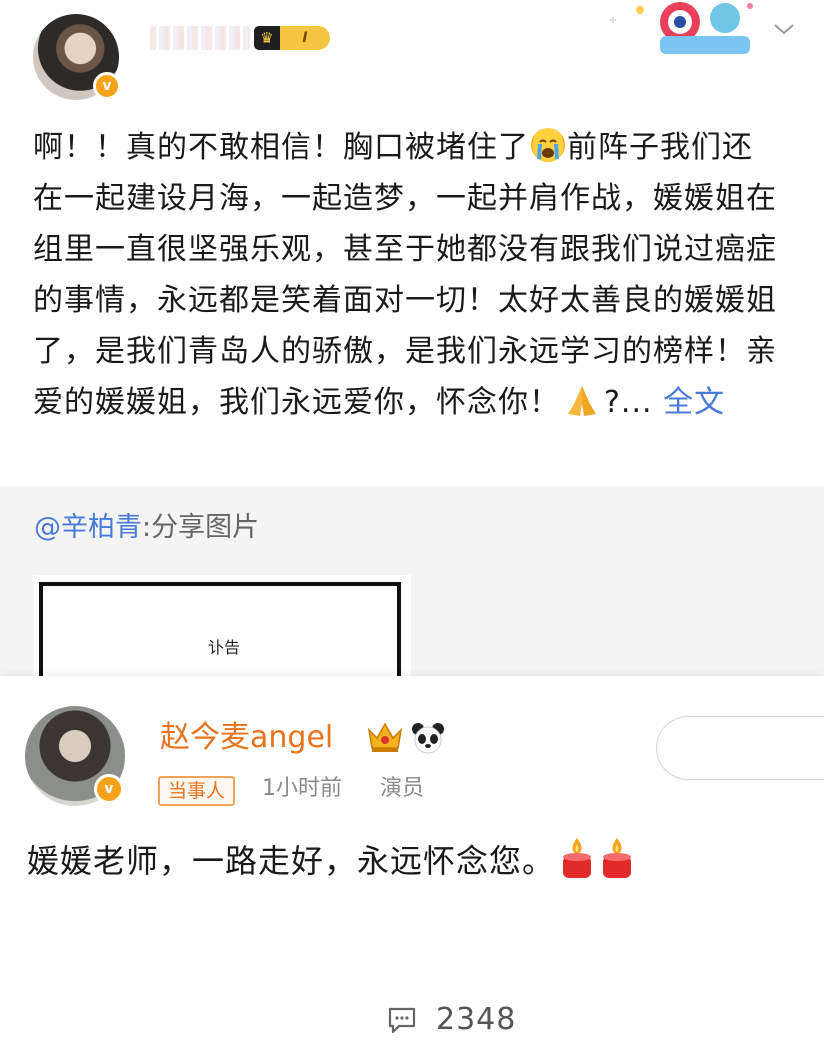 The height and width of the screenshot is (1046, 824). Describe the element at coordinates (246, 738) in the screenshot. I see `reply-author-name: 赵今麦angel` at that location.